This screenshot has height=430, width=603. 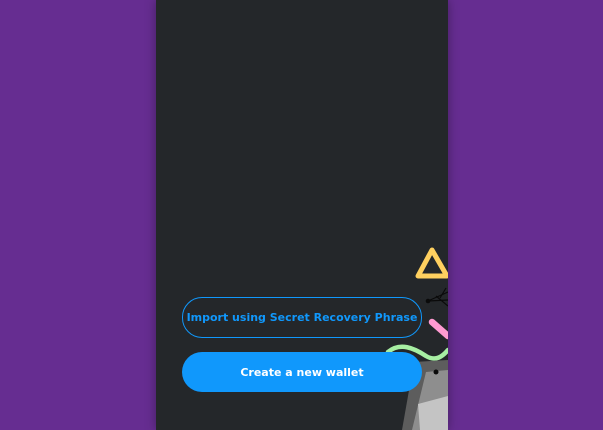 I want to click on triangle-shape, so click(x=431, y=263).